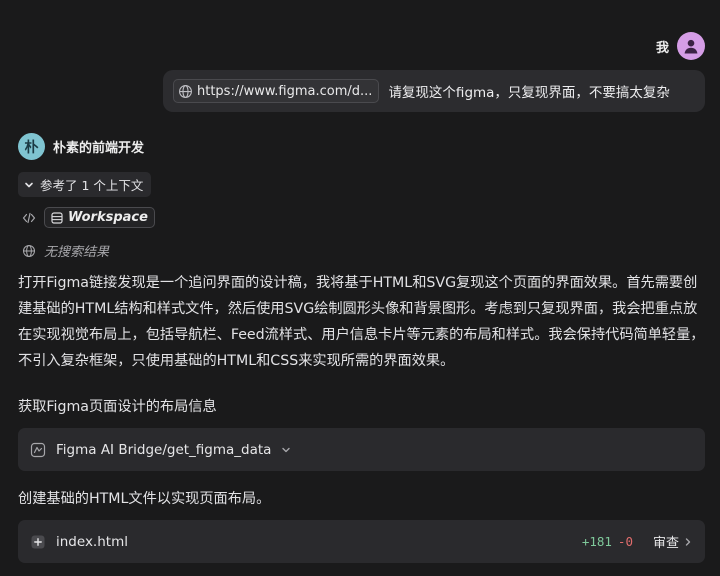 The width and height of the screenshot is (720, 576). What do you see at coordinates (688, 541) in the screenshot?
I see `chevron-right-icon` at bounding box center [688, 541].